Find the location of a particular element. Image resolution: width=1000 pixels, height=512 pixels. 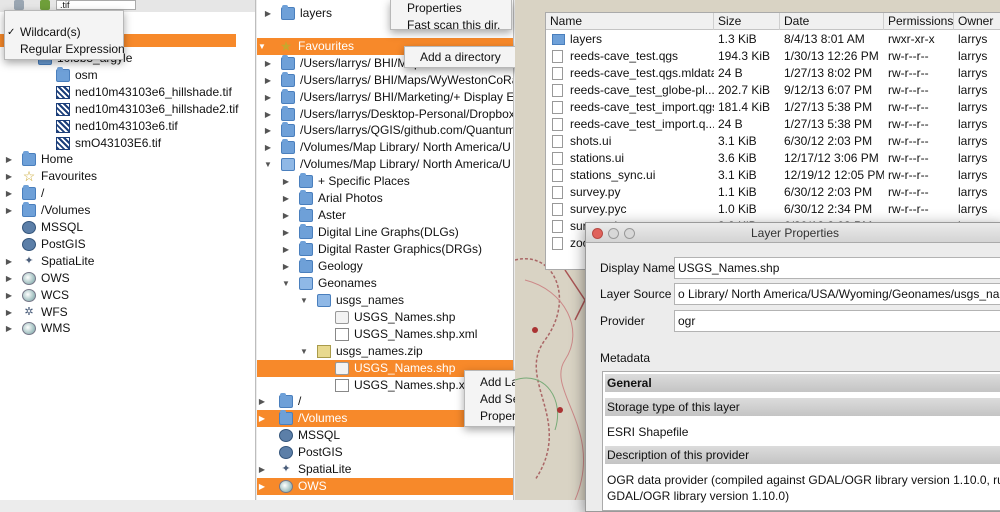

left-tree-item: ▶ ☆ Favourites is located at coordinates (127, 176).